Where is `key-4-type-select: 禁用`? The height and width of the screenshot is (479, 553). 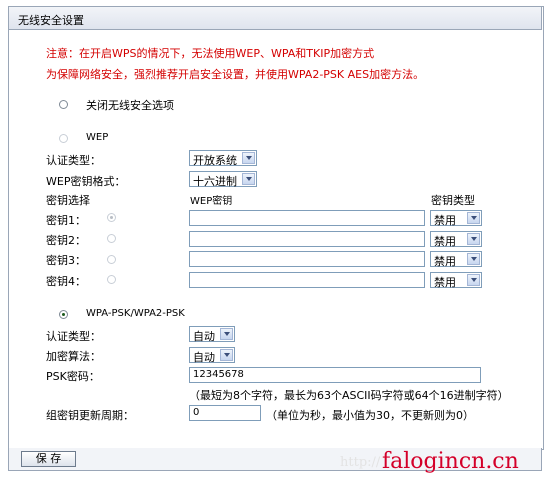 key-4-type-select: 禁用 is located at coordinates (456, 280).